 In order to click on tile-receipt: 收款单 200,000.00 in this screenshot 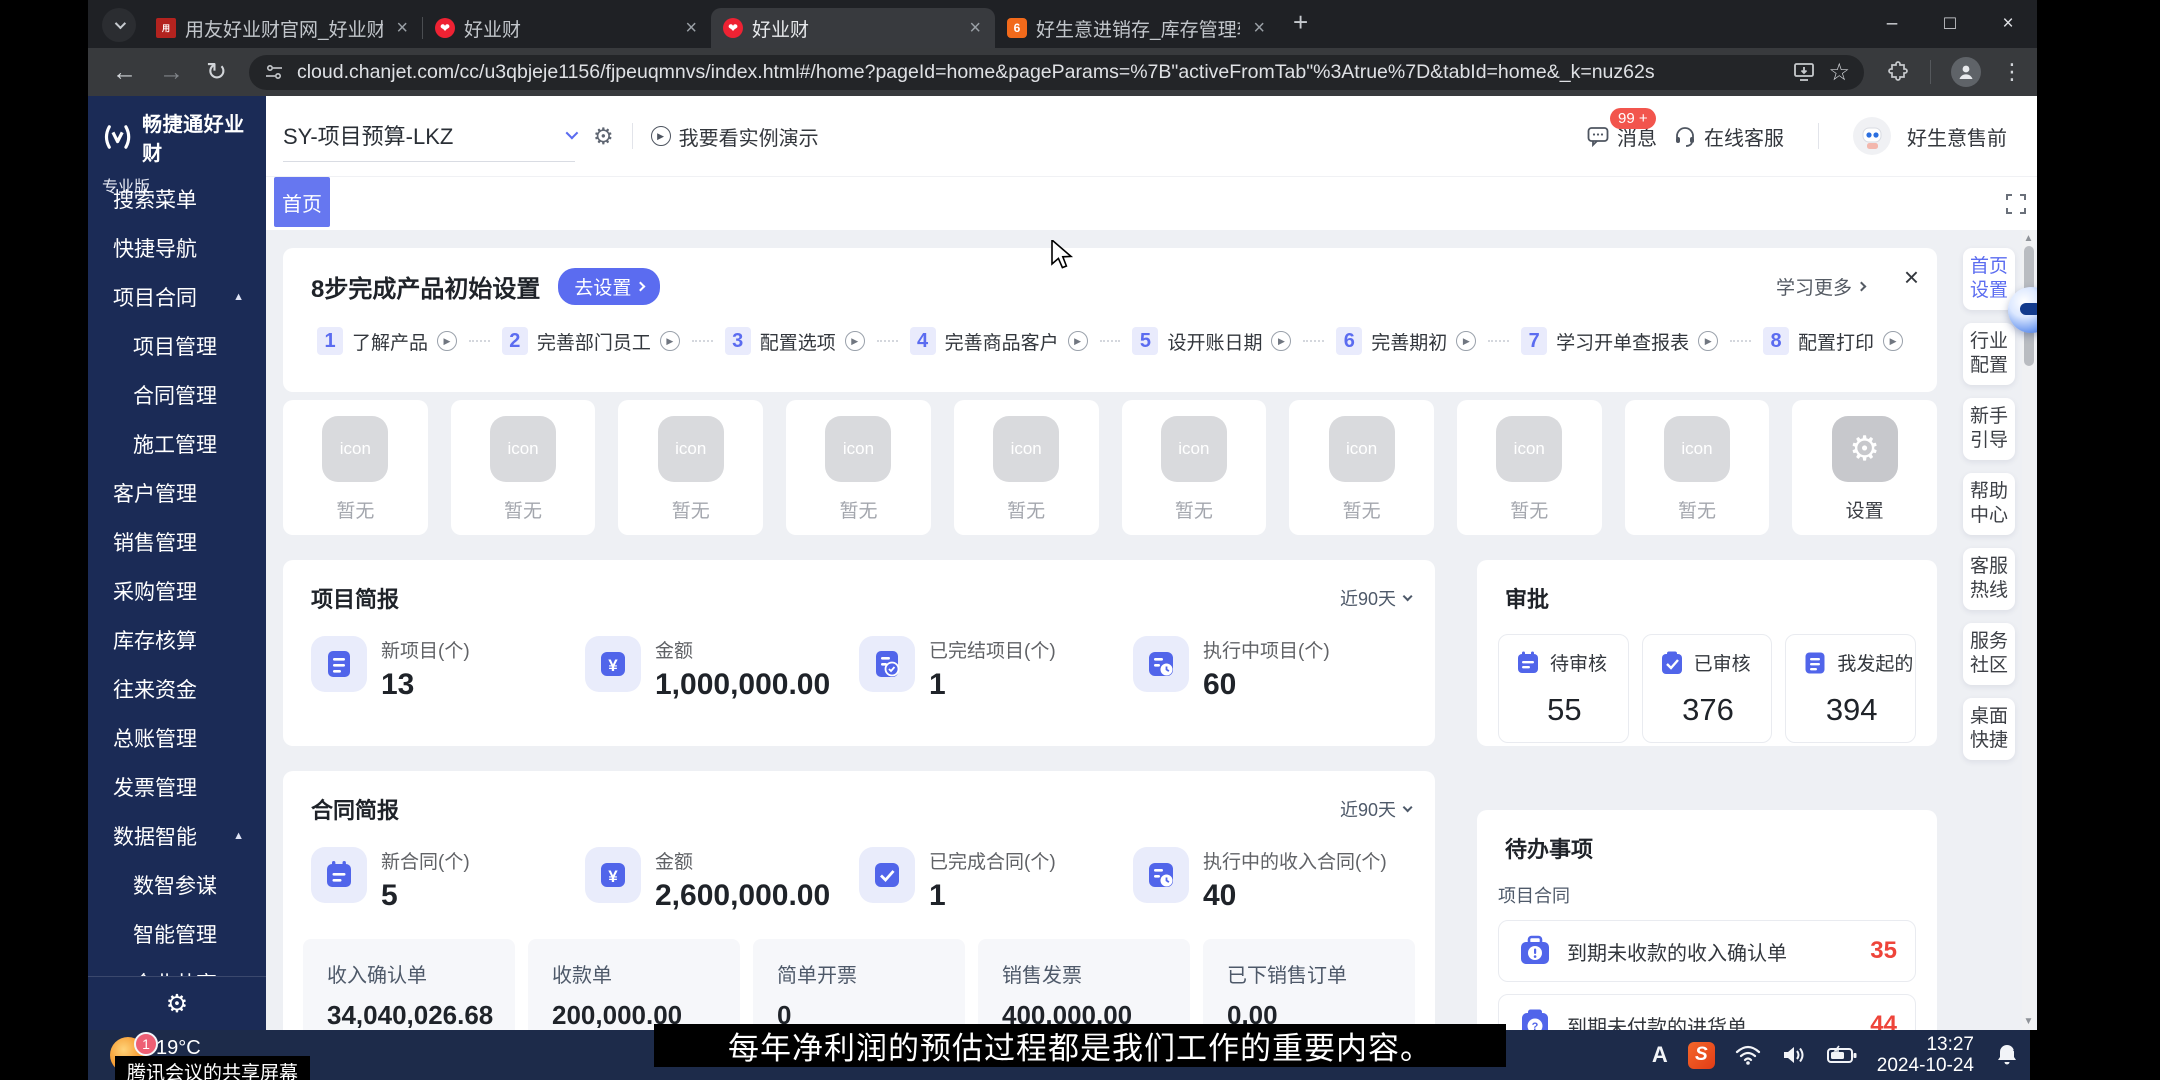, I will do `click(634, 984)`.